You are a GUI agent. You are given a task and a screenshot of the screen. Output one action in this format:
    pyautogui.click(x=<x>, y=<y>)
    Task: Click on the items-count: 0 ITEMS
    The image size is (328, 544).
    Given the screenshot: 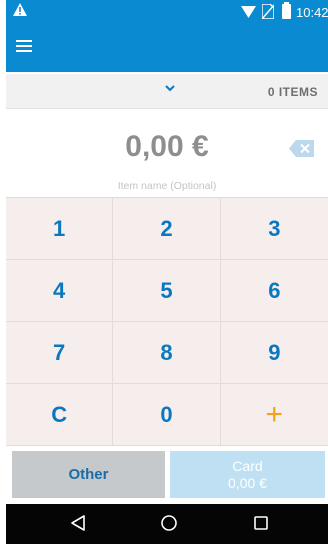 What is the action you would take?
    pyautogui.click(x=293, y=92)
    